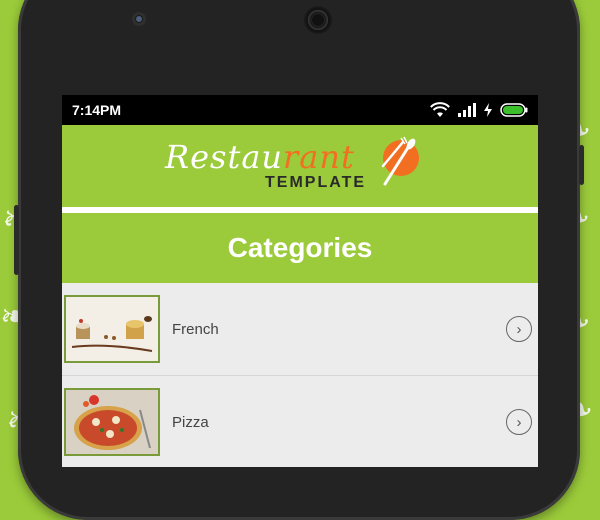 The height and width of the screenshot is (520, 600). Describe the element at coordinates (300, 329) in the screenshot. I see `category-item-french: French ›` at that location.